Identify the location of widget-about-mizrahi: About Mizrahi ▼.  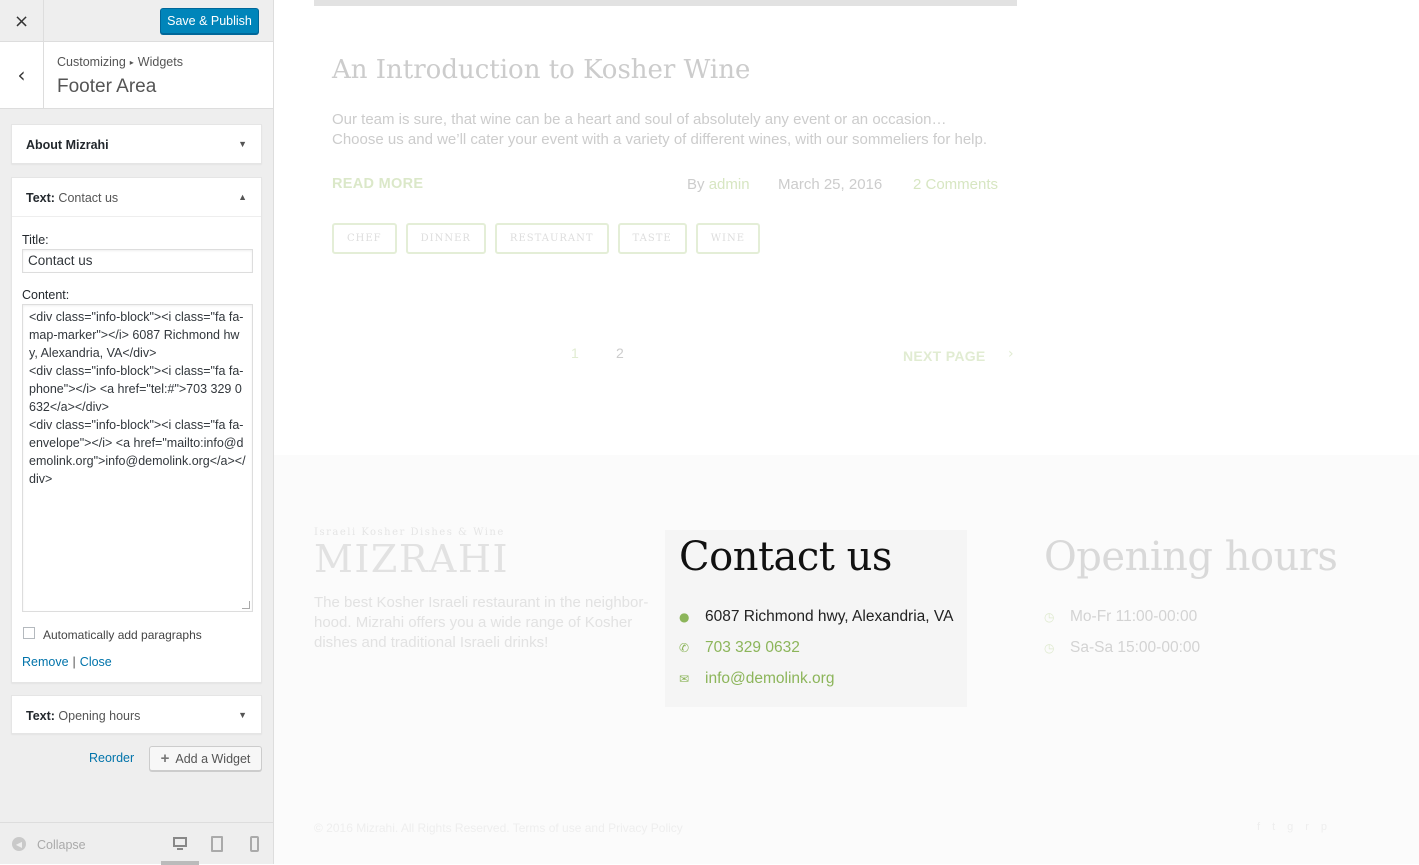
(136, 144).